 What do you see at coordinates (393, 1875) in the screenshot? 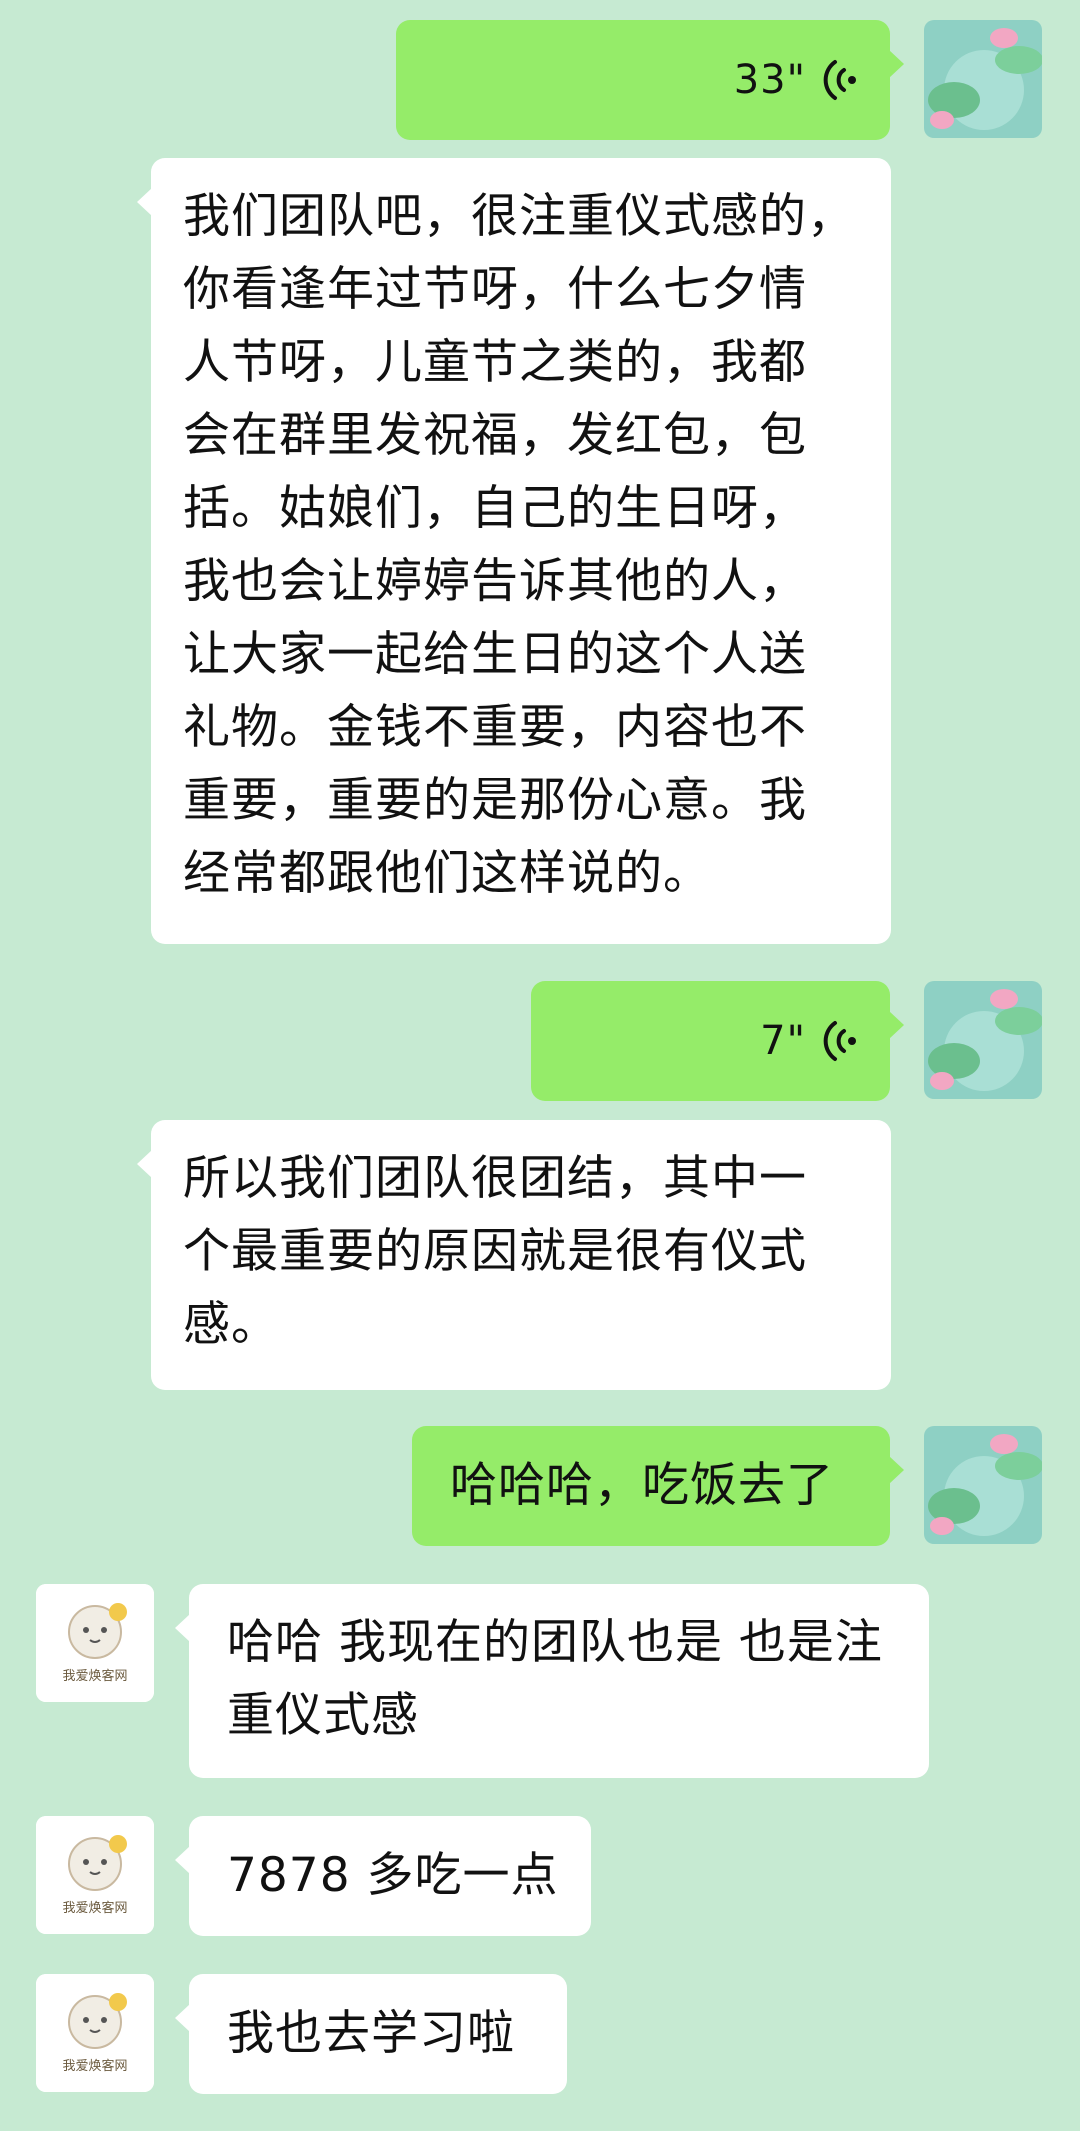
I see `message-text: 7878 多吃一点` at bounding box center [393, 1875].